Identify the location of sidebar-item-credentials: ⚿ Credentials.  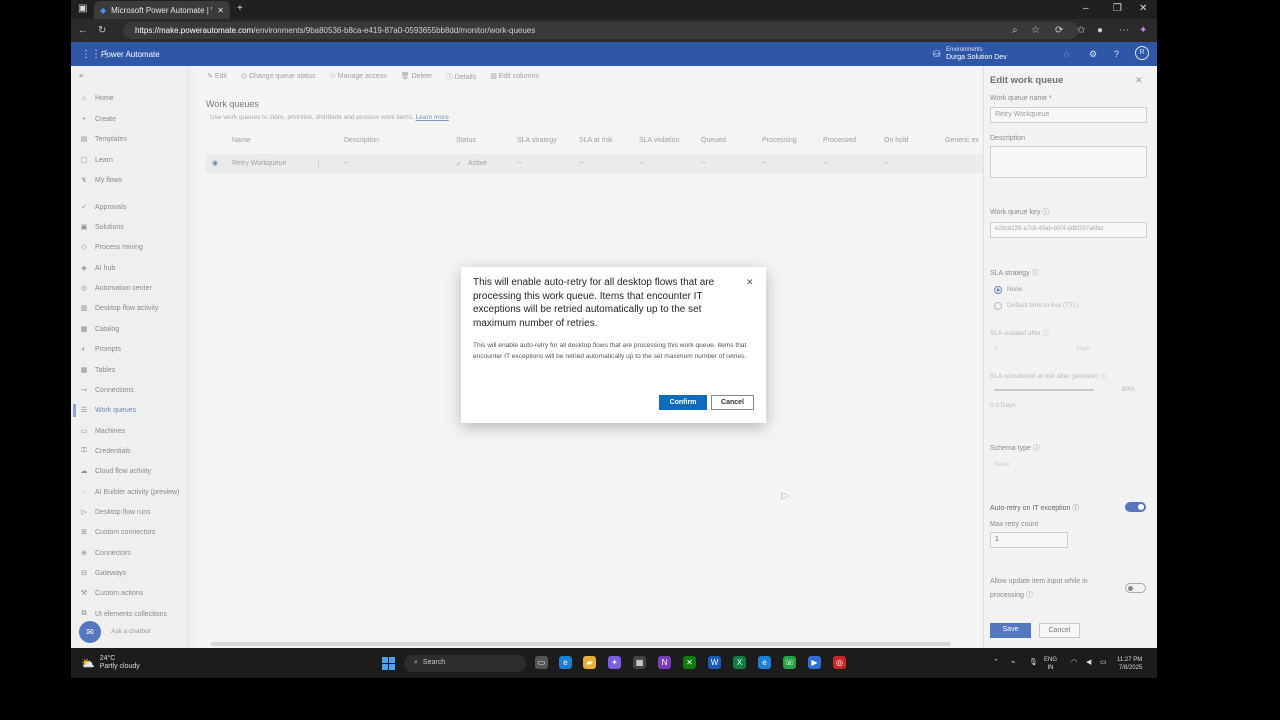
(104, 451).